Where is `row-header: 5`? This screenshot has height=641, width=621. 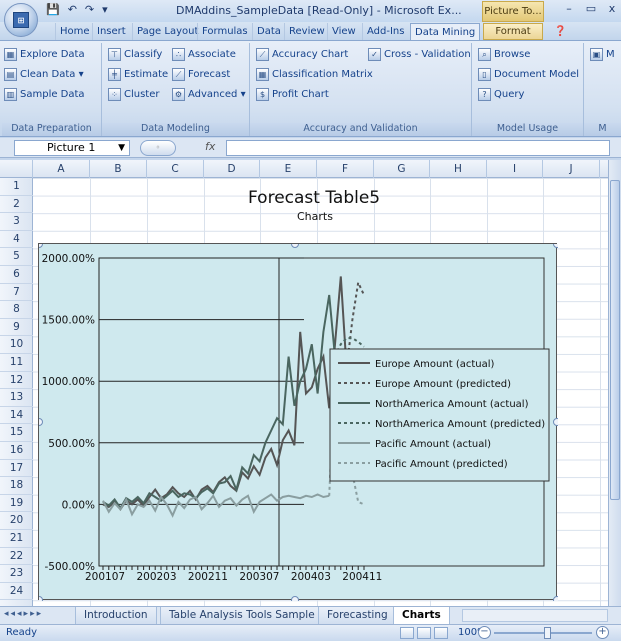 row-header: 5 is located at coordinates (16, 257).